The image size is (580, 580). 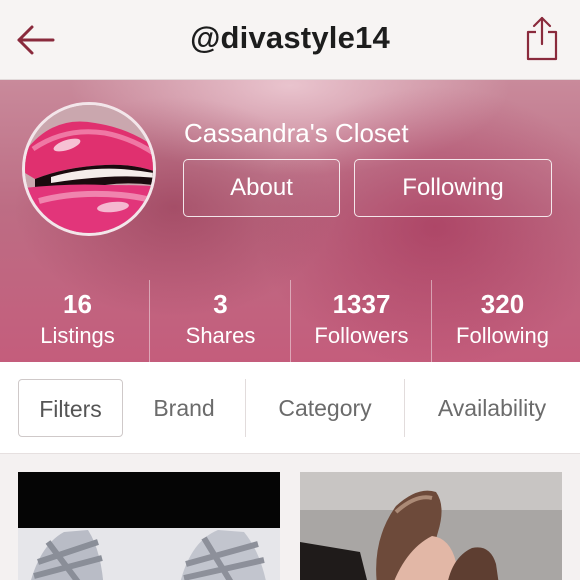 What do you see at coordinates (220, 304) in the screenshot?
I see `stat-value: 3` at bounding box center [220, 304].